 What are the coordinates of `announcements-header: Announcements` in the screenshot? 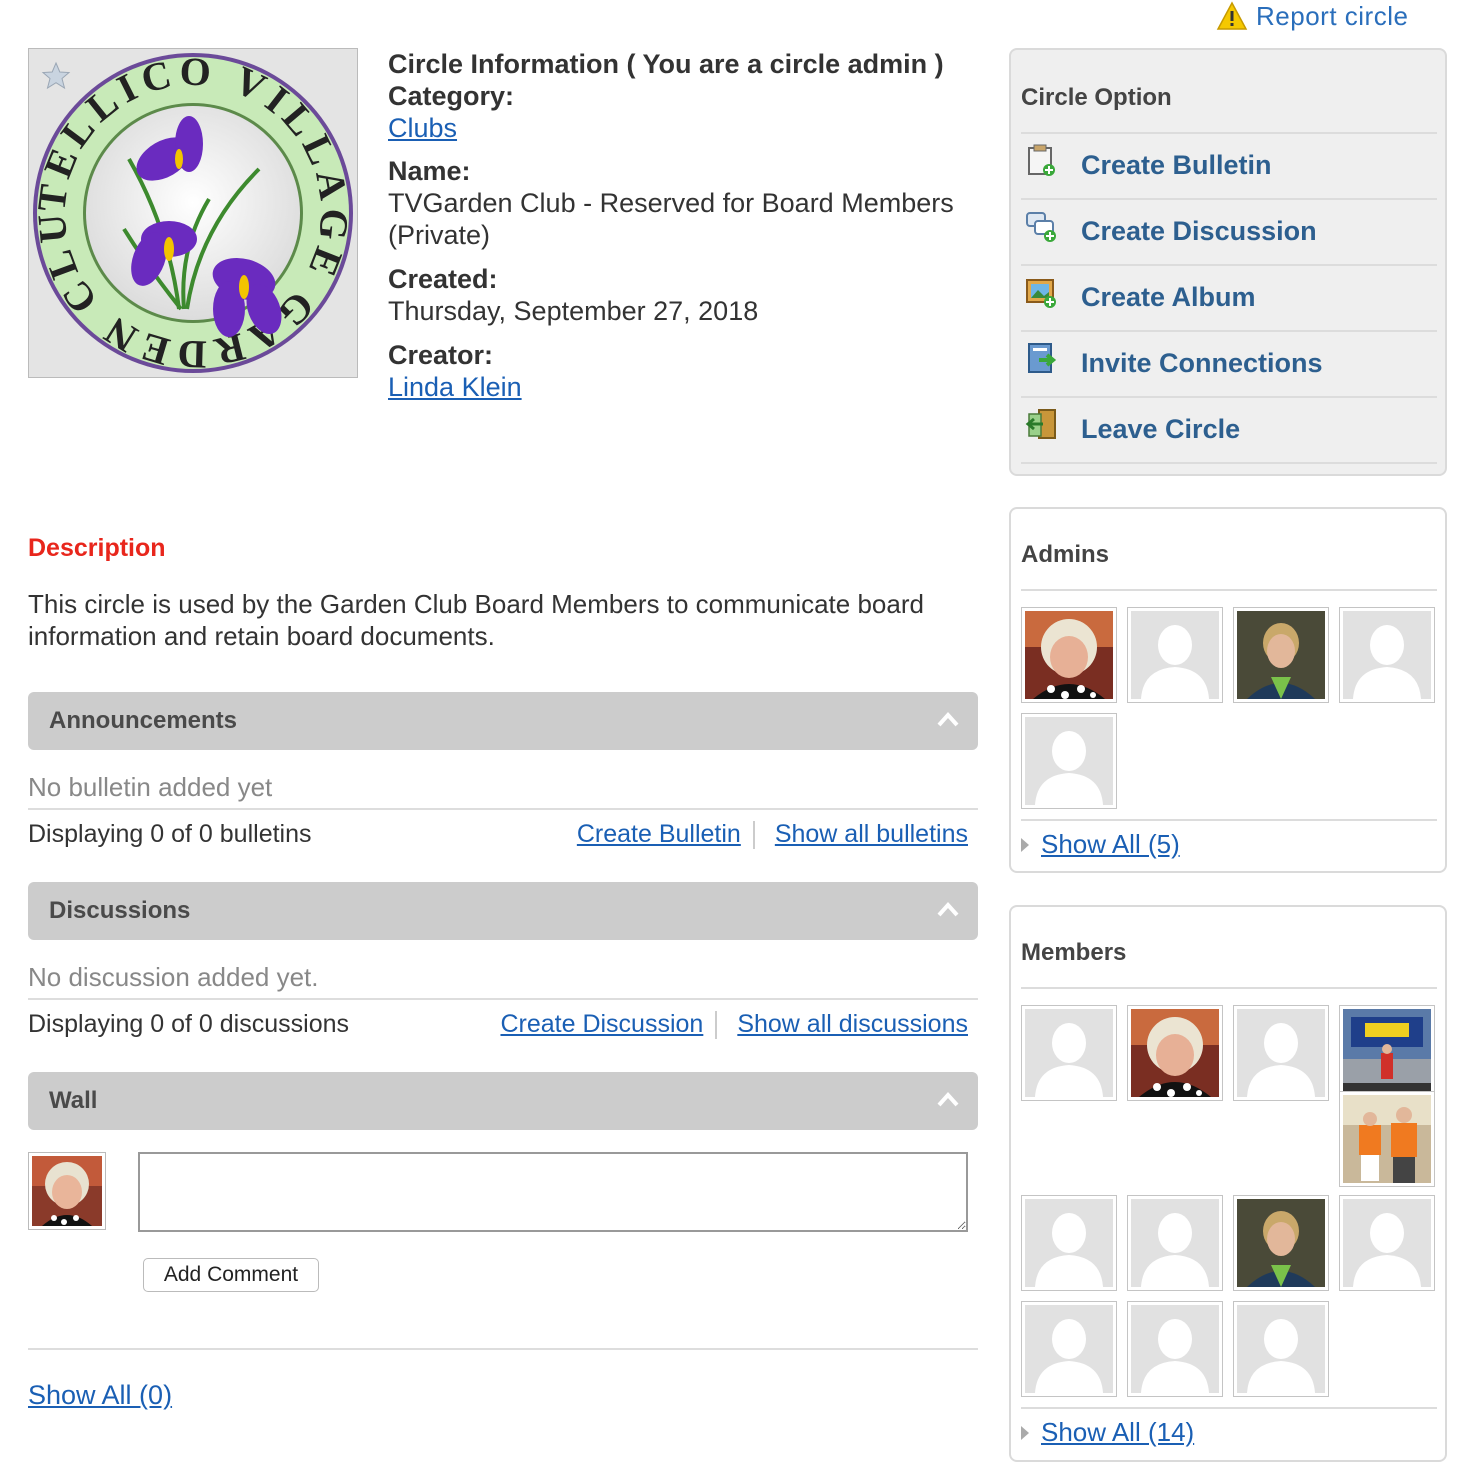 It's located at (503, 721).